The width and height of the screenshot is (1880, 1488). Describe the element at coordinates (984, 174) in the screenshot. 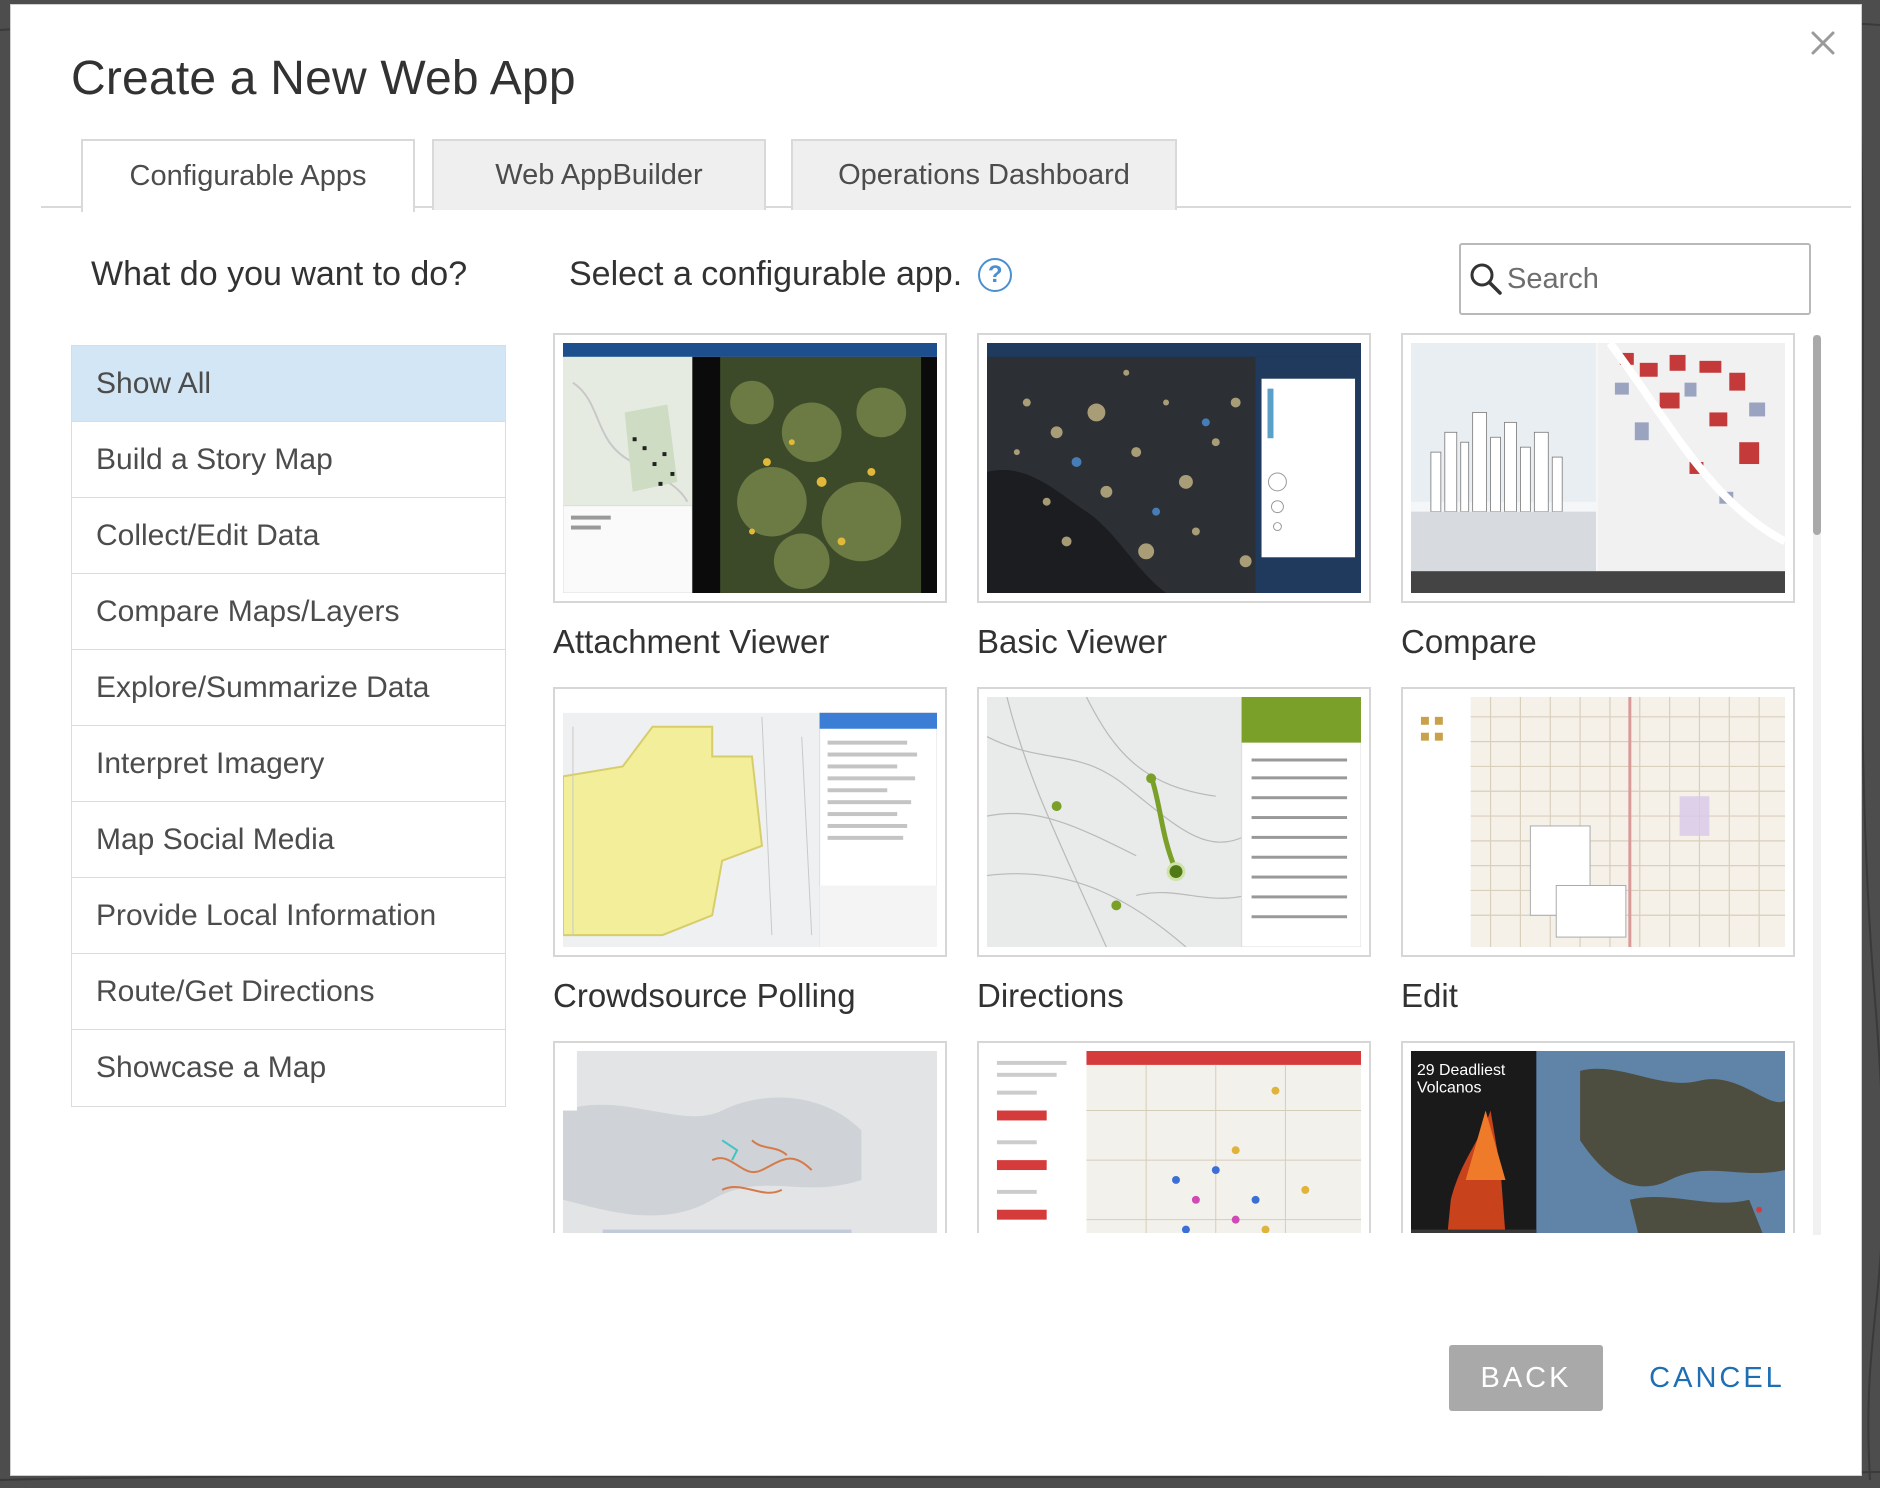

I see `tab-operations-dashboard: Operations Dashboard` at that location.